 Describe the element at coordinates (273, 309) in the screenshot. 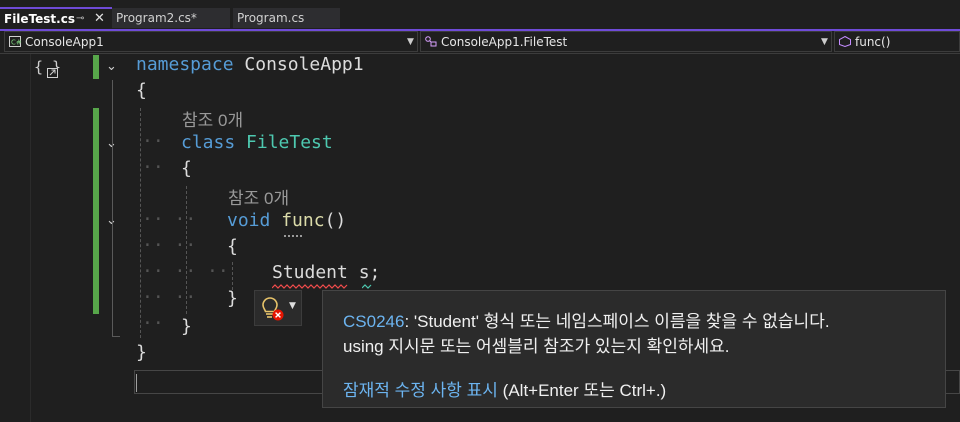

I see `lightbulb-error-icon` at that location.